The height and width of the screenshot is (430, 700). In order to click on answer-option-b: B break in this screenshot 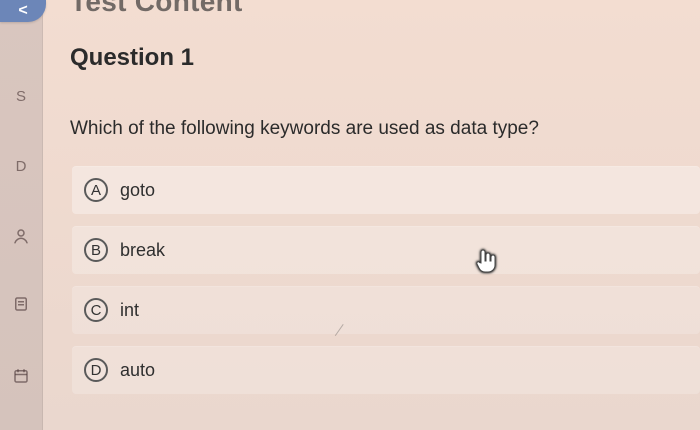, I will do `click(386, 250)`.